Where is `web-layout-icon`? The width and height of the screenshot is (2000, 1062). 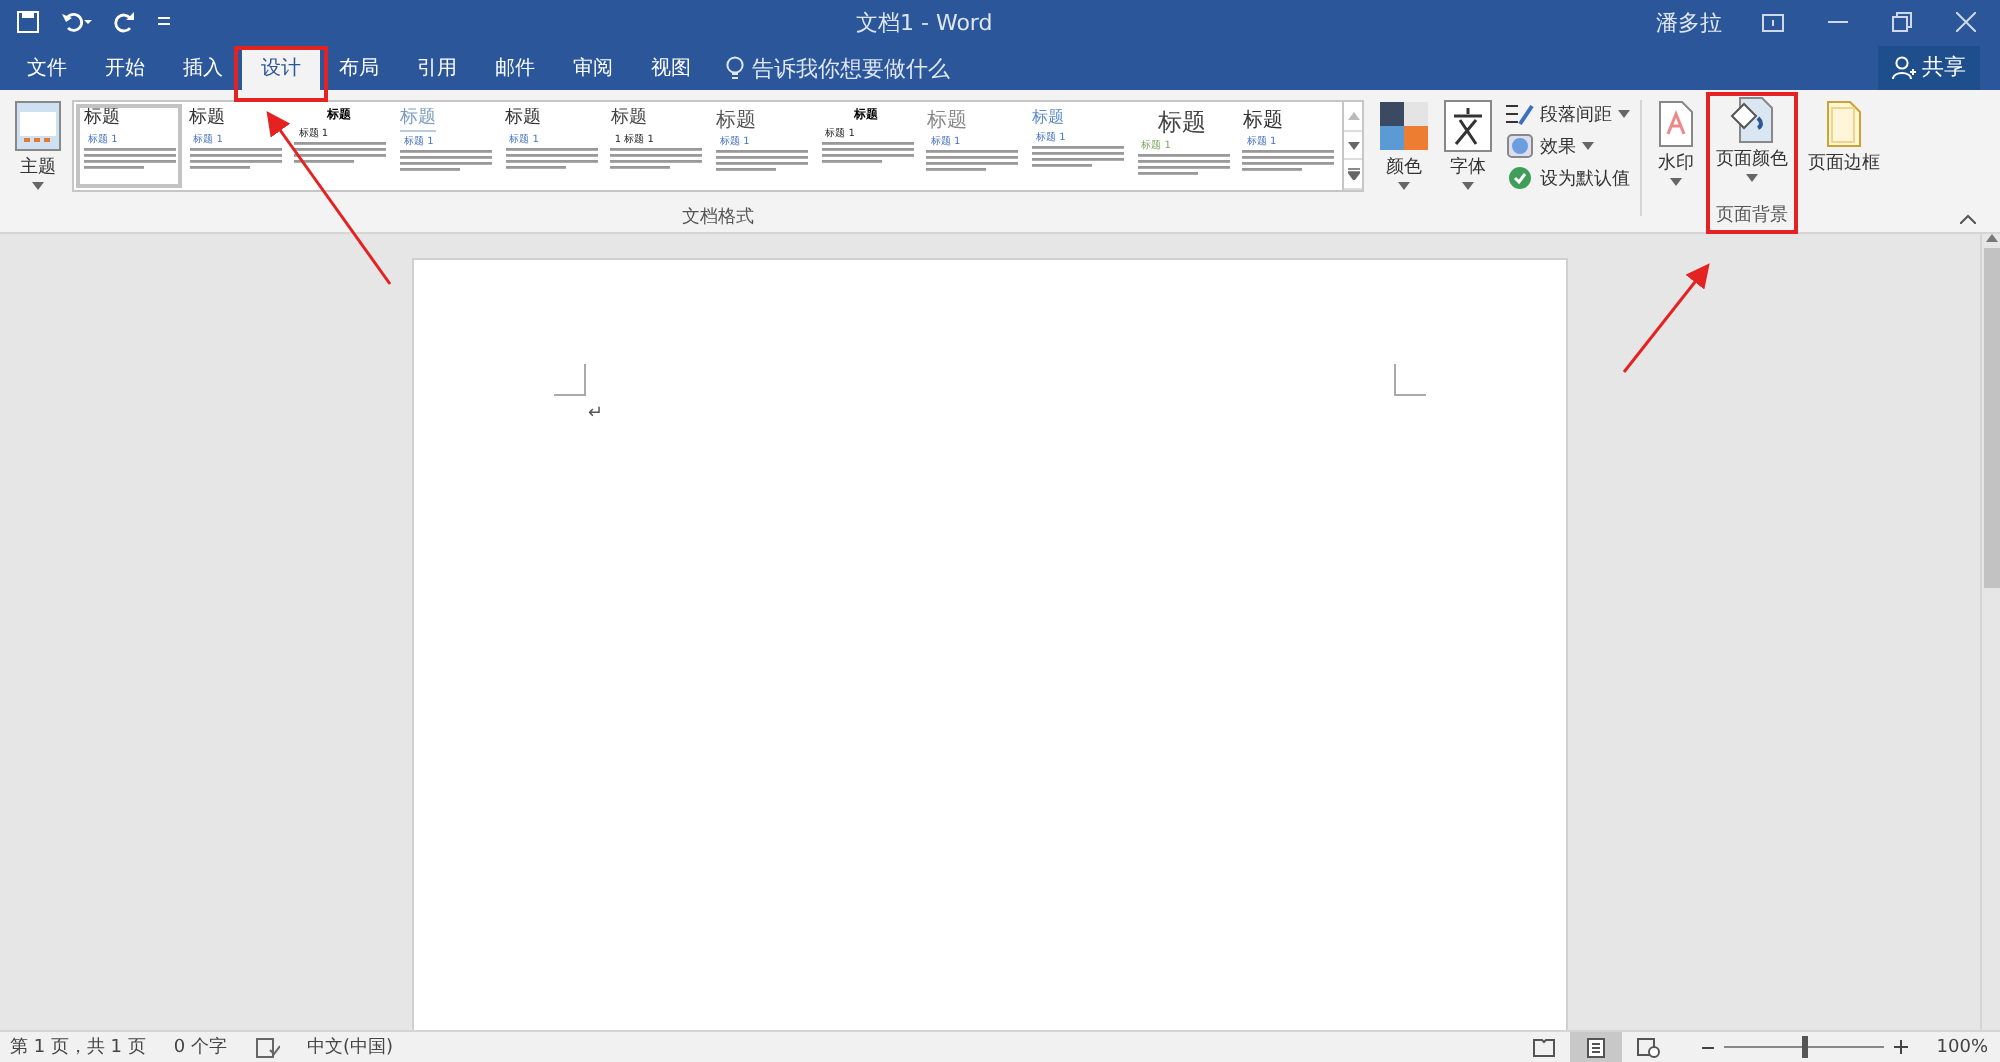 web-layout-icon is located at coordinates (1648, 1047).